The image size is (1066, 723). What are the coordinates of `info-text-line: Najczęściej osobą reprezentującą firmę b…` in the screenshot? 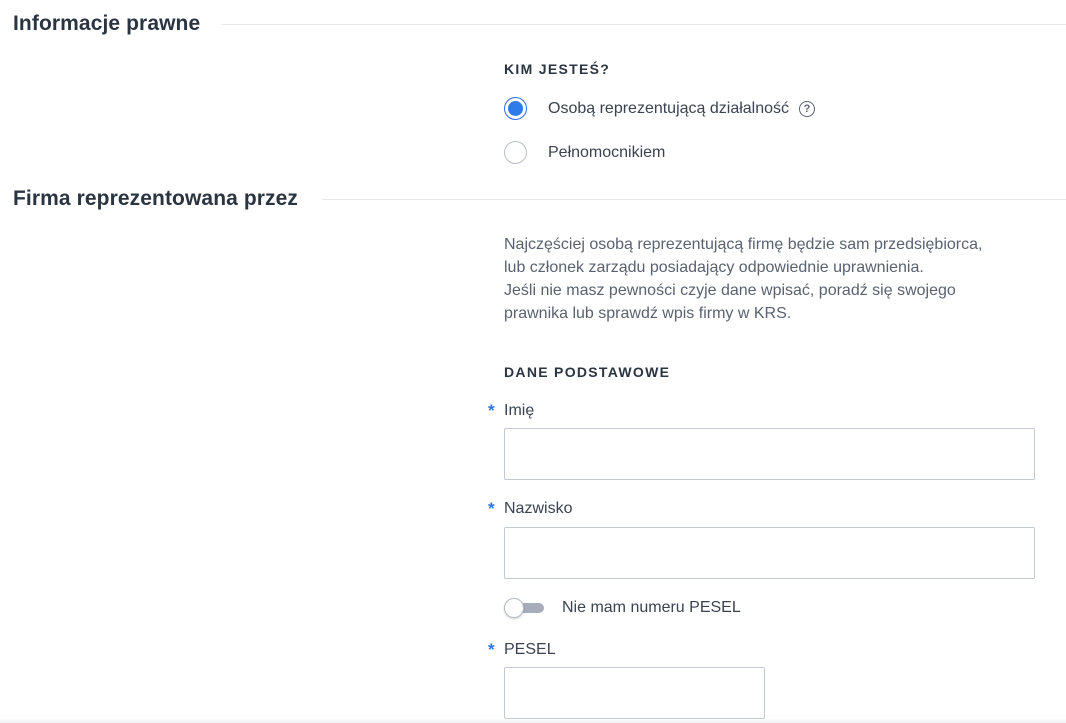 It's located at (743, 244).